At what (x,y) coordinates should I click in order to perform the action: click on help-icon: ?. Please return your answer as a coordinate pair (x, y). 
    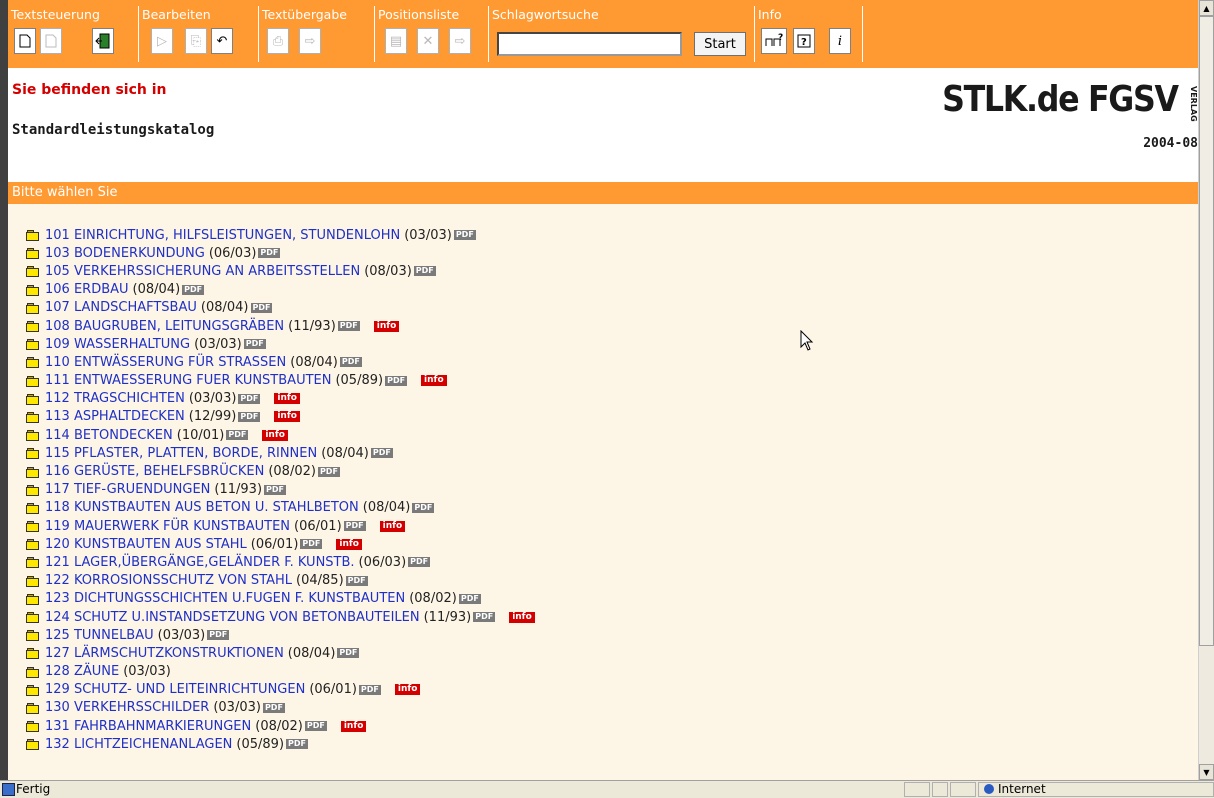
    Looking at the image, I should click on (804, 41).